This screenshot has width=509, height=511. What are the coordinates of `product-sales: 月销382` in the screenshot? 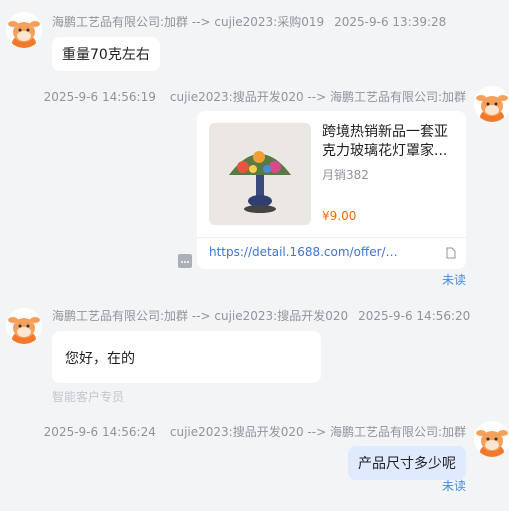 It's located at (345, 175).